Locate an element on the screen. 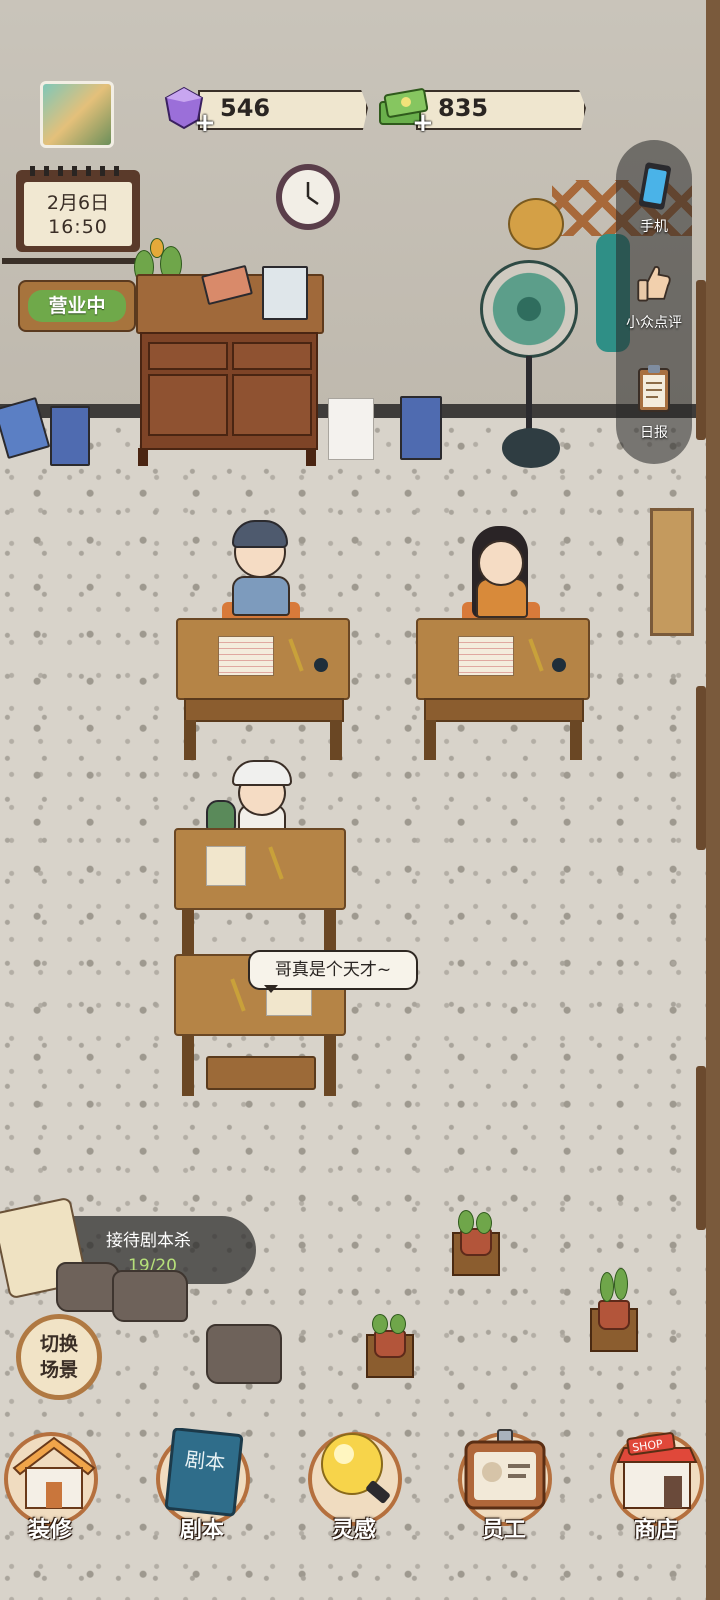  right-wall is located at coordinates (713, 800).